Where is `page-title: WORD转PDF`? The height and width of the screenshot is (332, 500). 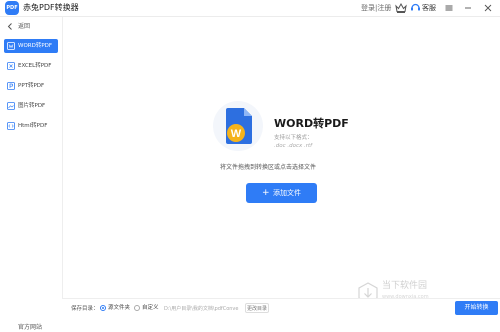 page-title: WORD转PDF is located at coordinates (311, 123).